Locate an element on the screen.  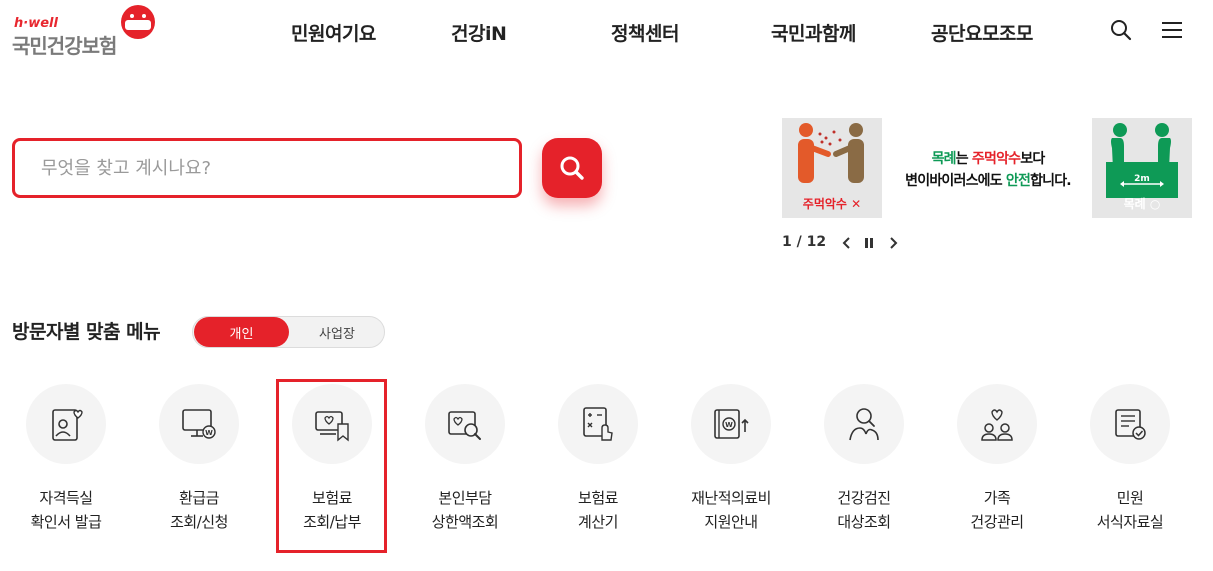
service-label-line1: 본인부담 is located at coordinates (465, 498).